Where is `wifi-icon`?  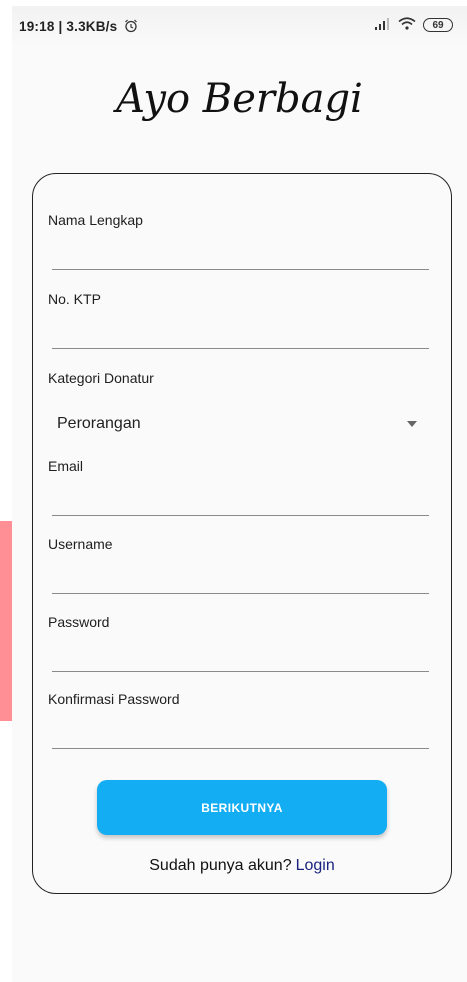 wifi-icon is located at coordinates (407, 25).